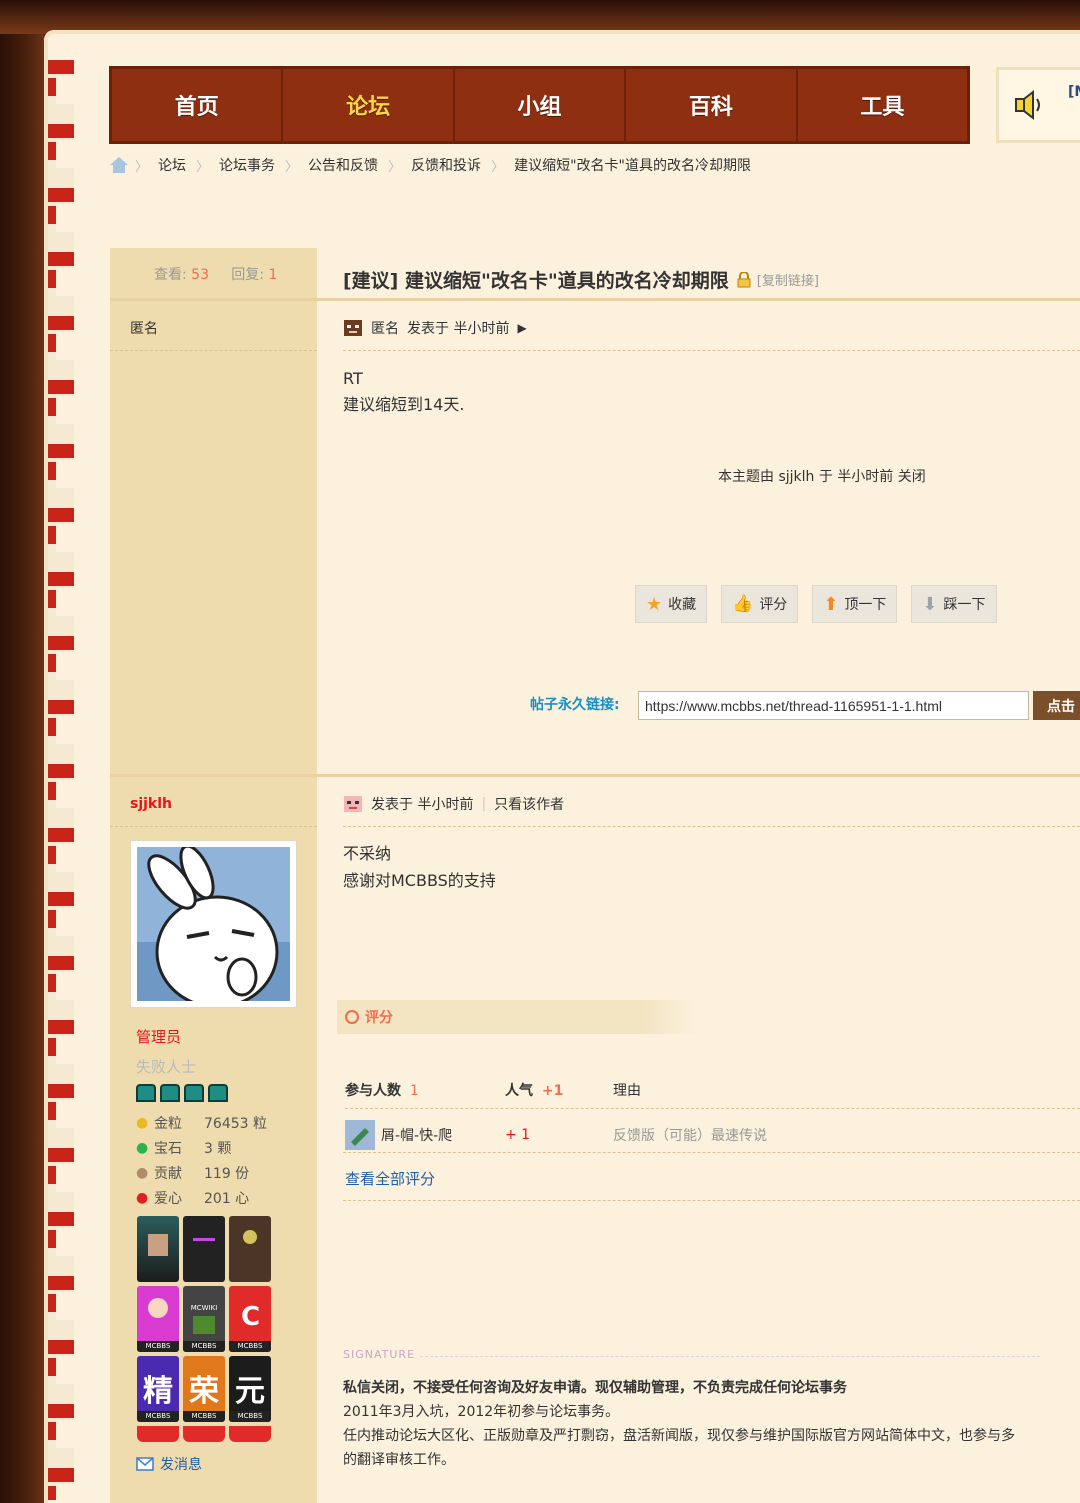  I want to click on col-reason: 理由, so click(627, 1091).